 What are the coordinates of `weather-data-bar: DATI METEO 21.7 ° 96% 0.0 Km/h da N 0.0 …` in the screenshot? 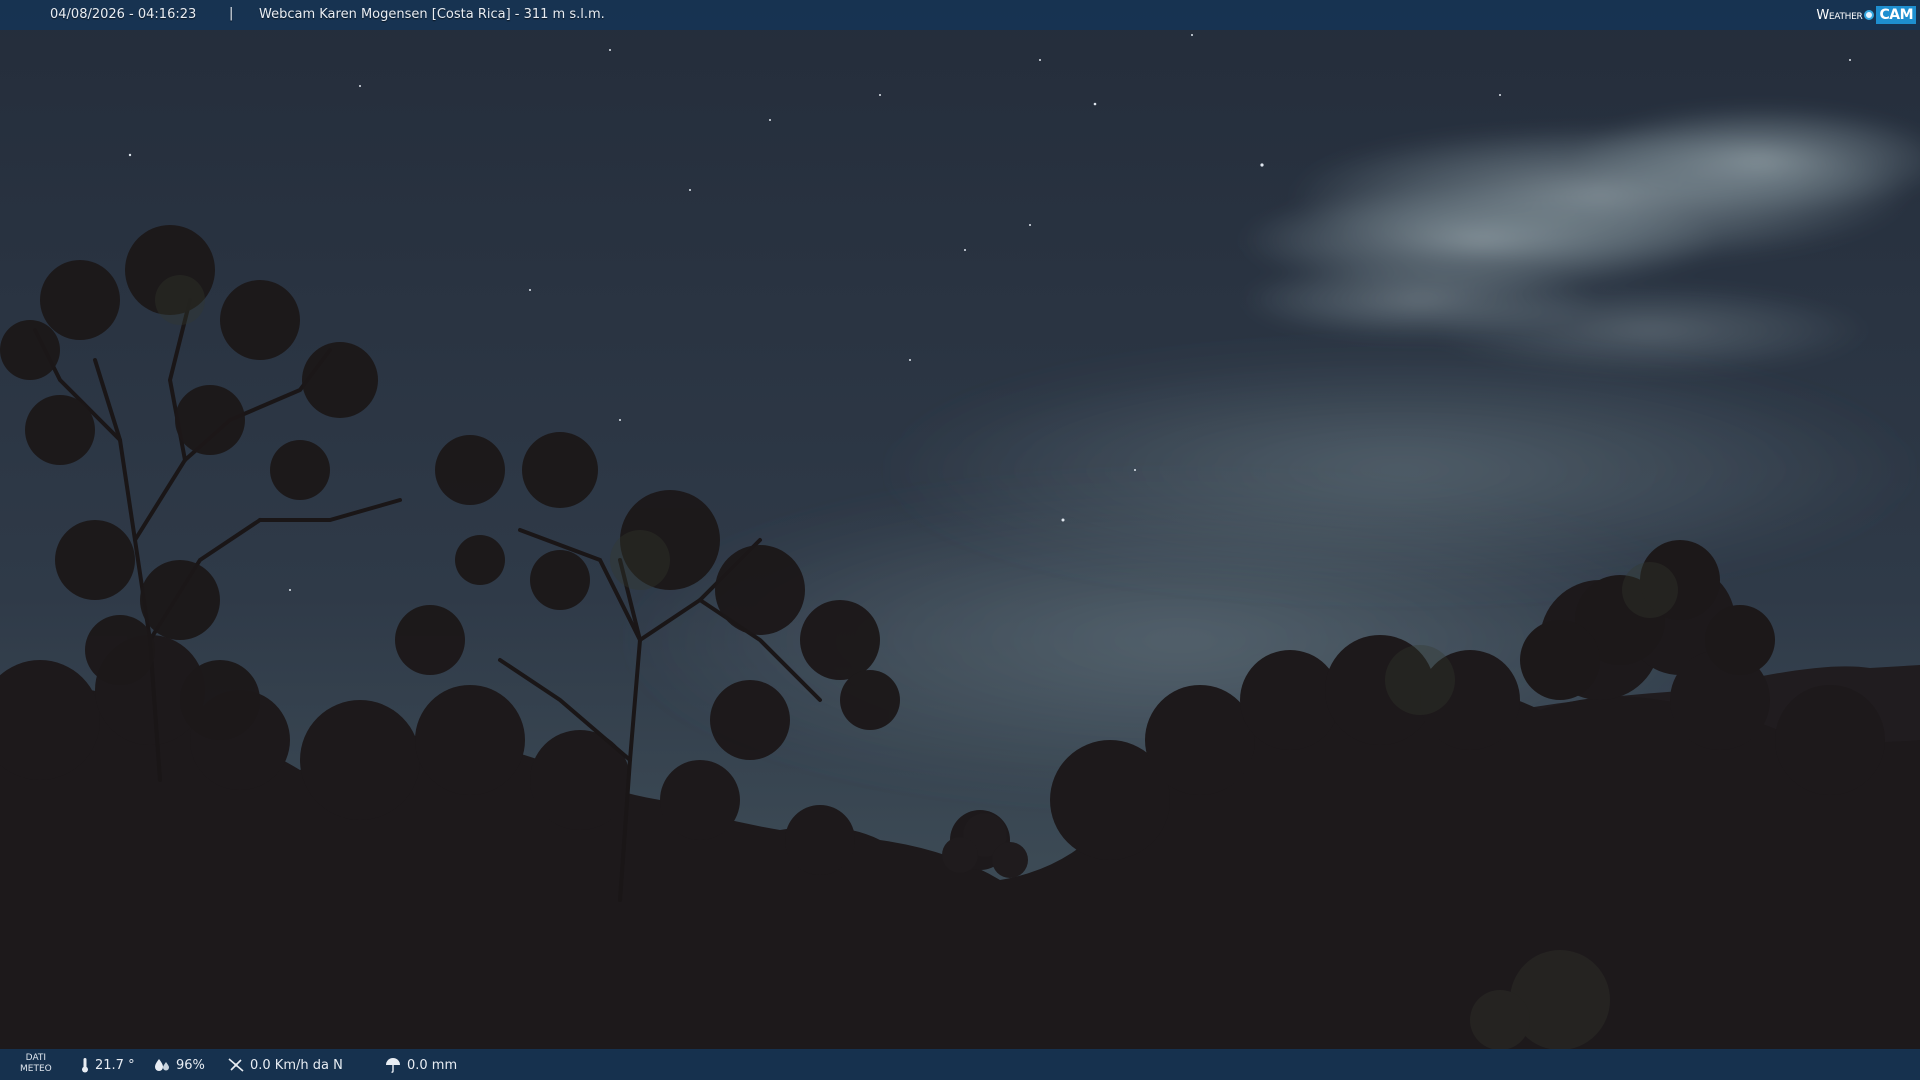 It's located at (960, 1064).